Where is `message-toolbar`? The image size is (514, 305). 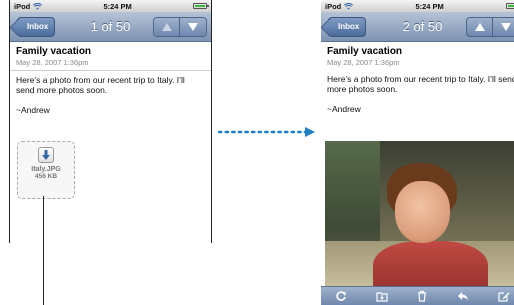
message-toolbar is located at coordinates (417, 295).